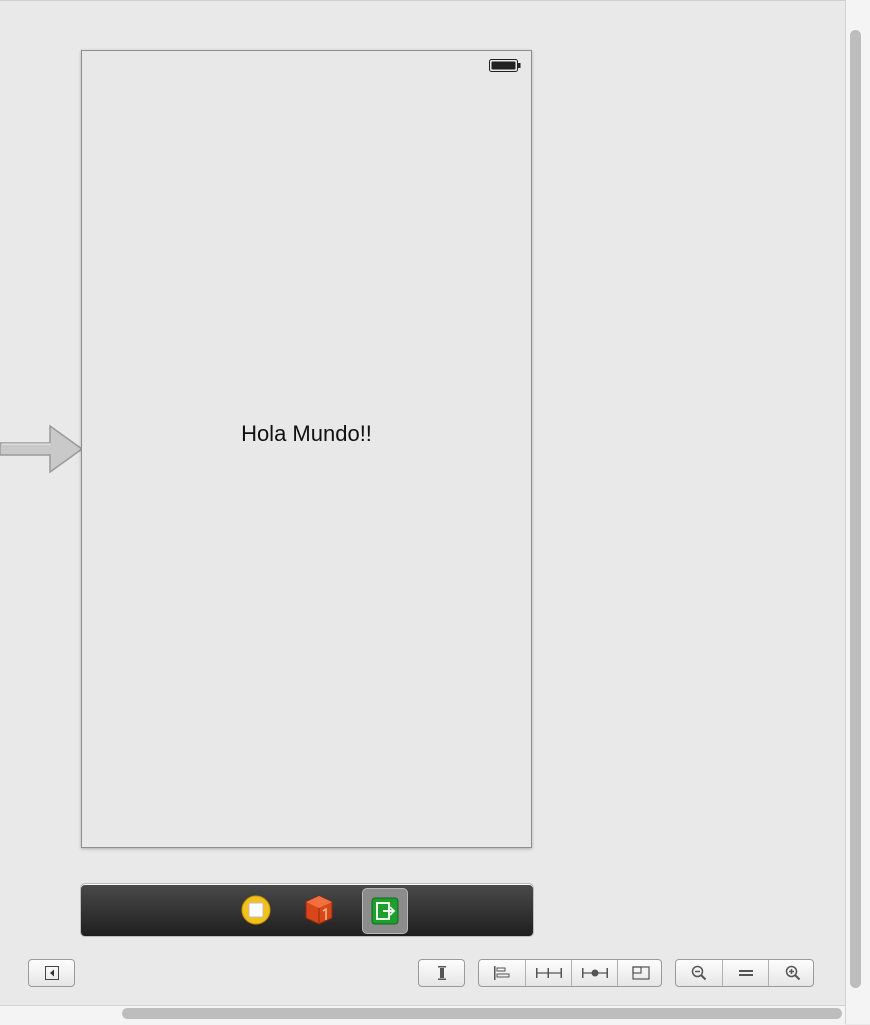 The width and height of the screenshot is (870, 1025). What do you see at coordinates (42, 449) in the screenshot?
I see `entry-point-arrow-icon` at bounding box center [42, 449].